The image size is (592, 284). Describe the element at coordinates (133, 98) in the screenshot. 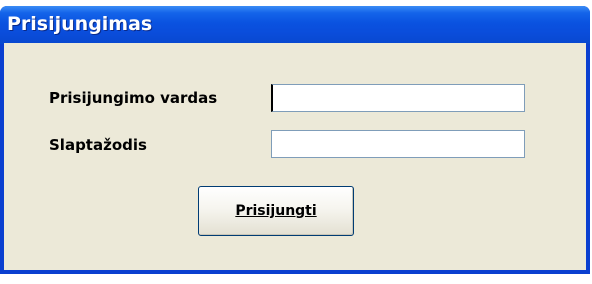

I see `username-label: Prisijungimo vardas` at that location.